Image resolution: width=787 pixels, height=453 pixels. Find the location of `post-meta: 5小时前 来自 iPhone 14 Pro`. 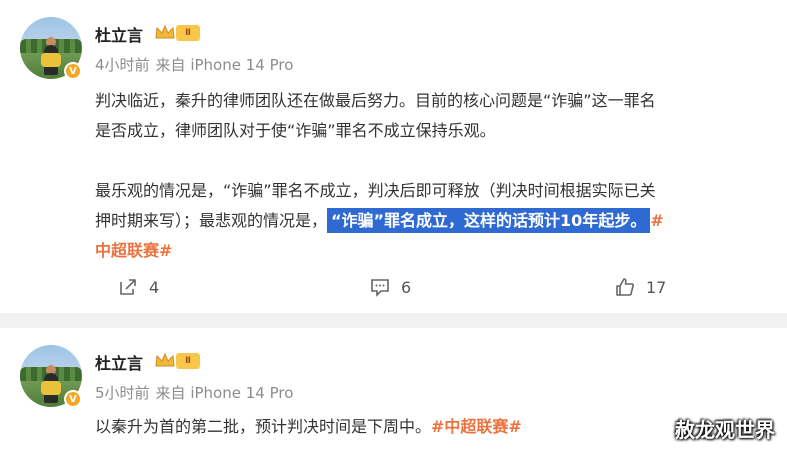

post-meta: 5小时前 来自 iPhone 14 Pro is located at coordinates (194, 392).